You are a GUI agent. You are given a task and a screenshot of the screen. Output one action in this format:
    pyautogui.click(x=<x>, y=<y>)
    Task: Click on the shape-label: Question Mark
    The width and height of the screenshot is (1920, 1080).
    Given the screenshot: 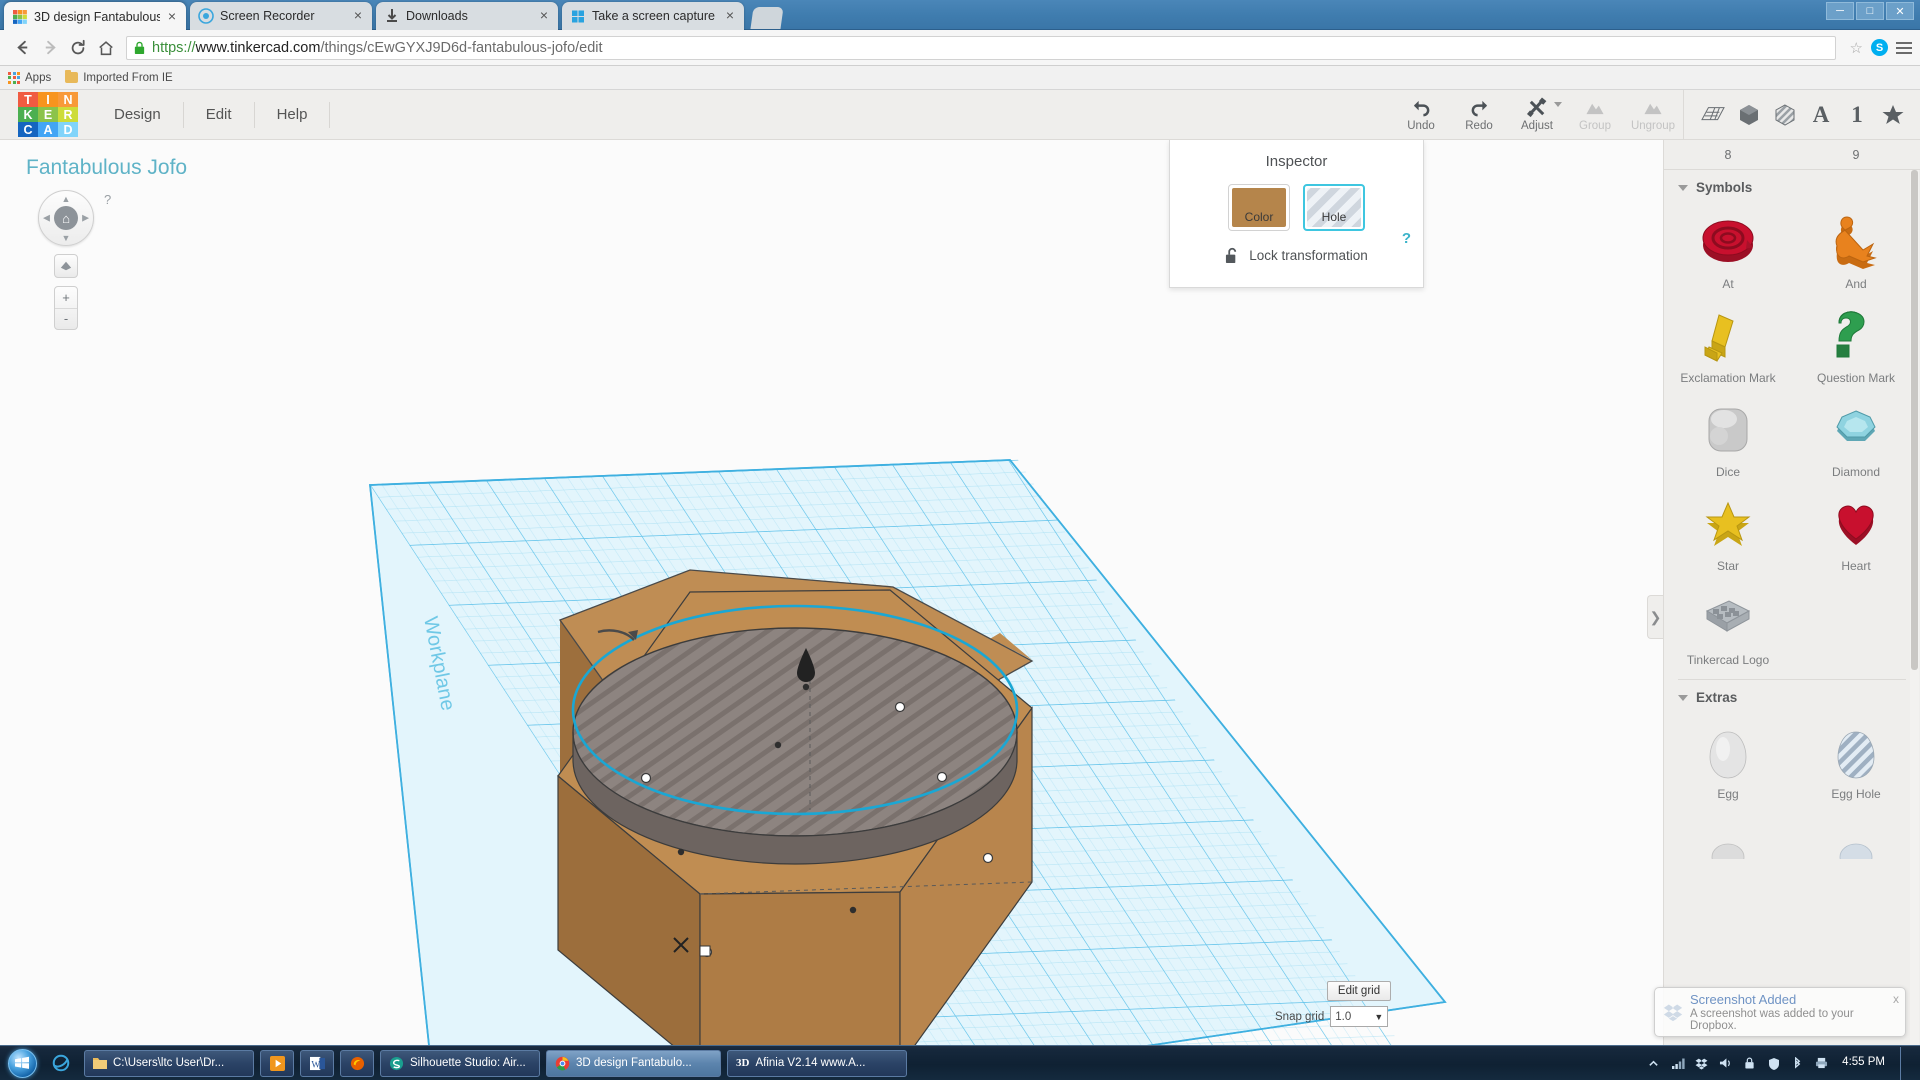 What is the action you would take?
    pyautogui.click(x=1856, y=378)
    